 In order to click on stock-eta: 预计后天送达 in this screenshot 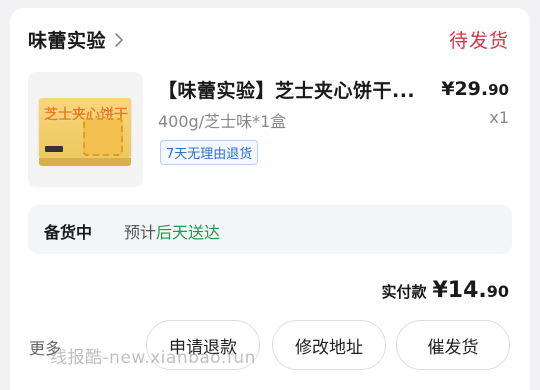, I will do `click(172, 231)`.